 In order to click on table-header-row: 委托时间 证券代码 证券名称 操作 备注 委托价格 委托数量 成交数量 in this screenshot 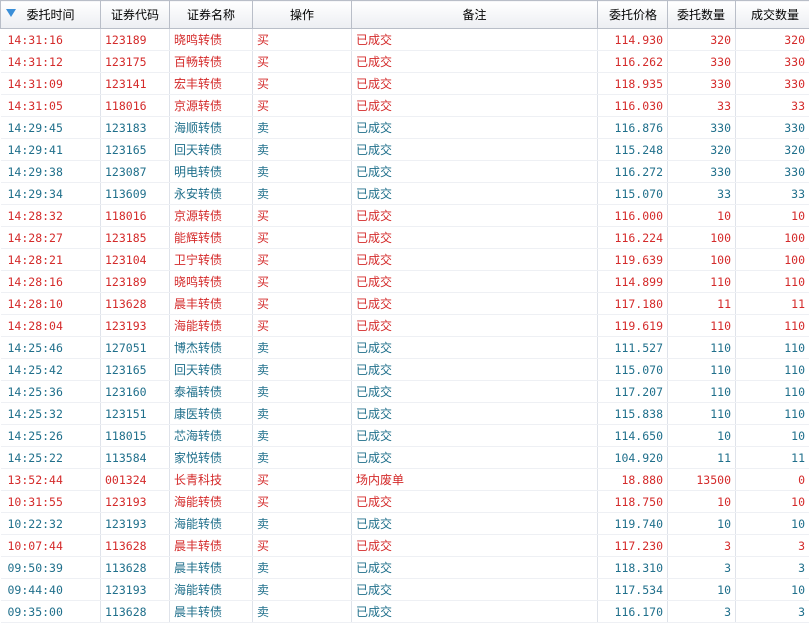, I will do `click(404, 14)`.